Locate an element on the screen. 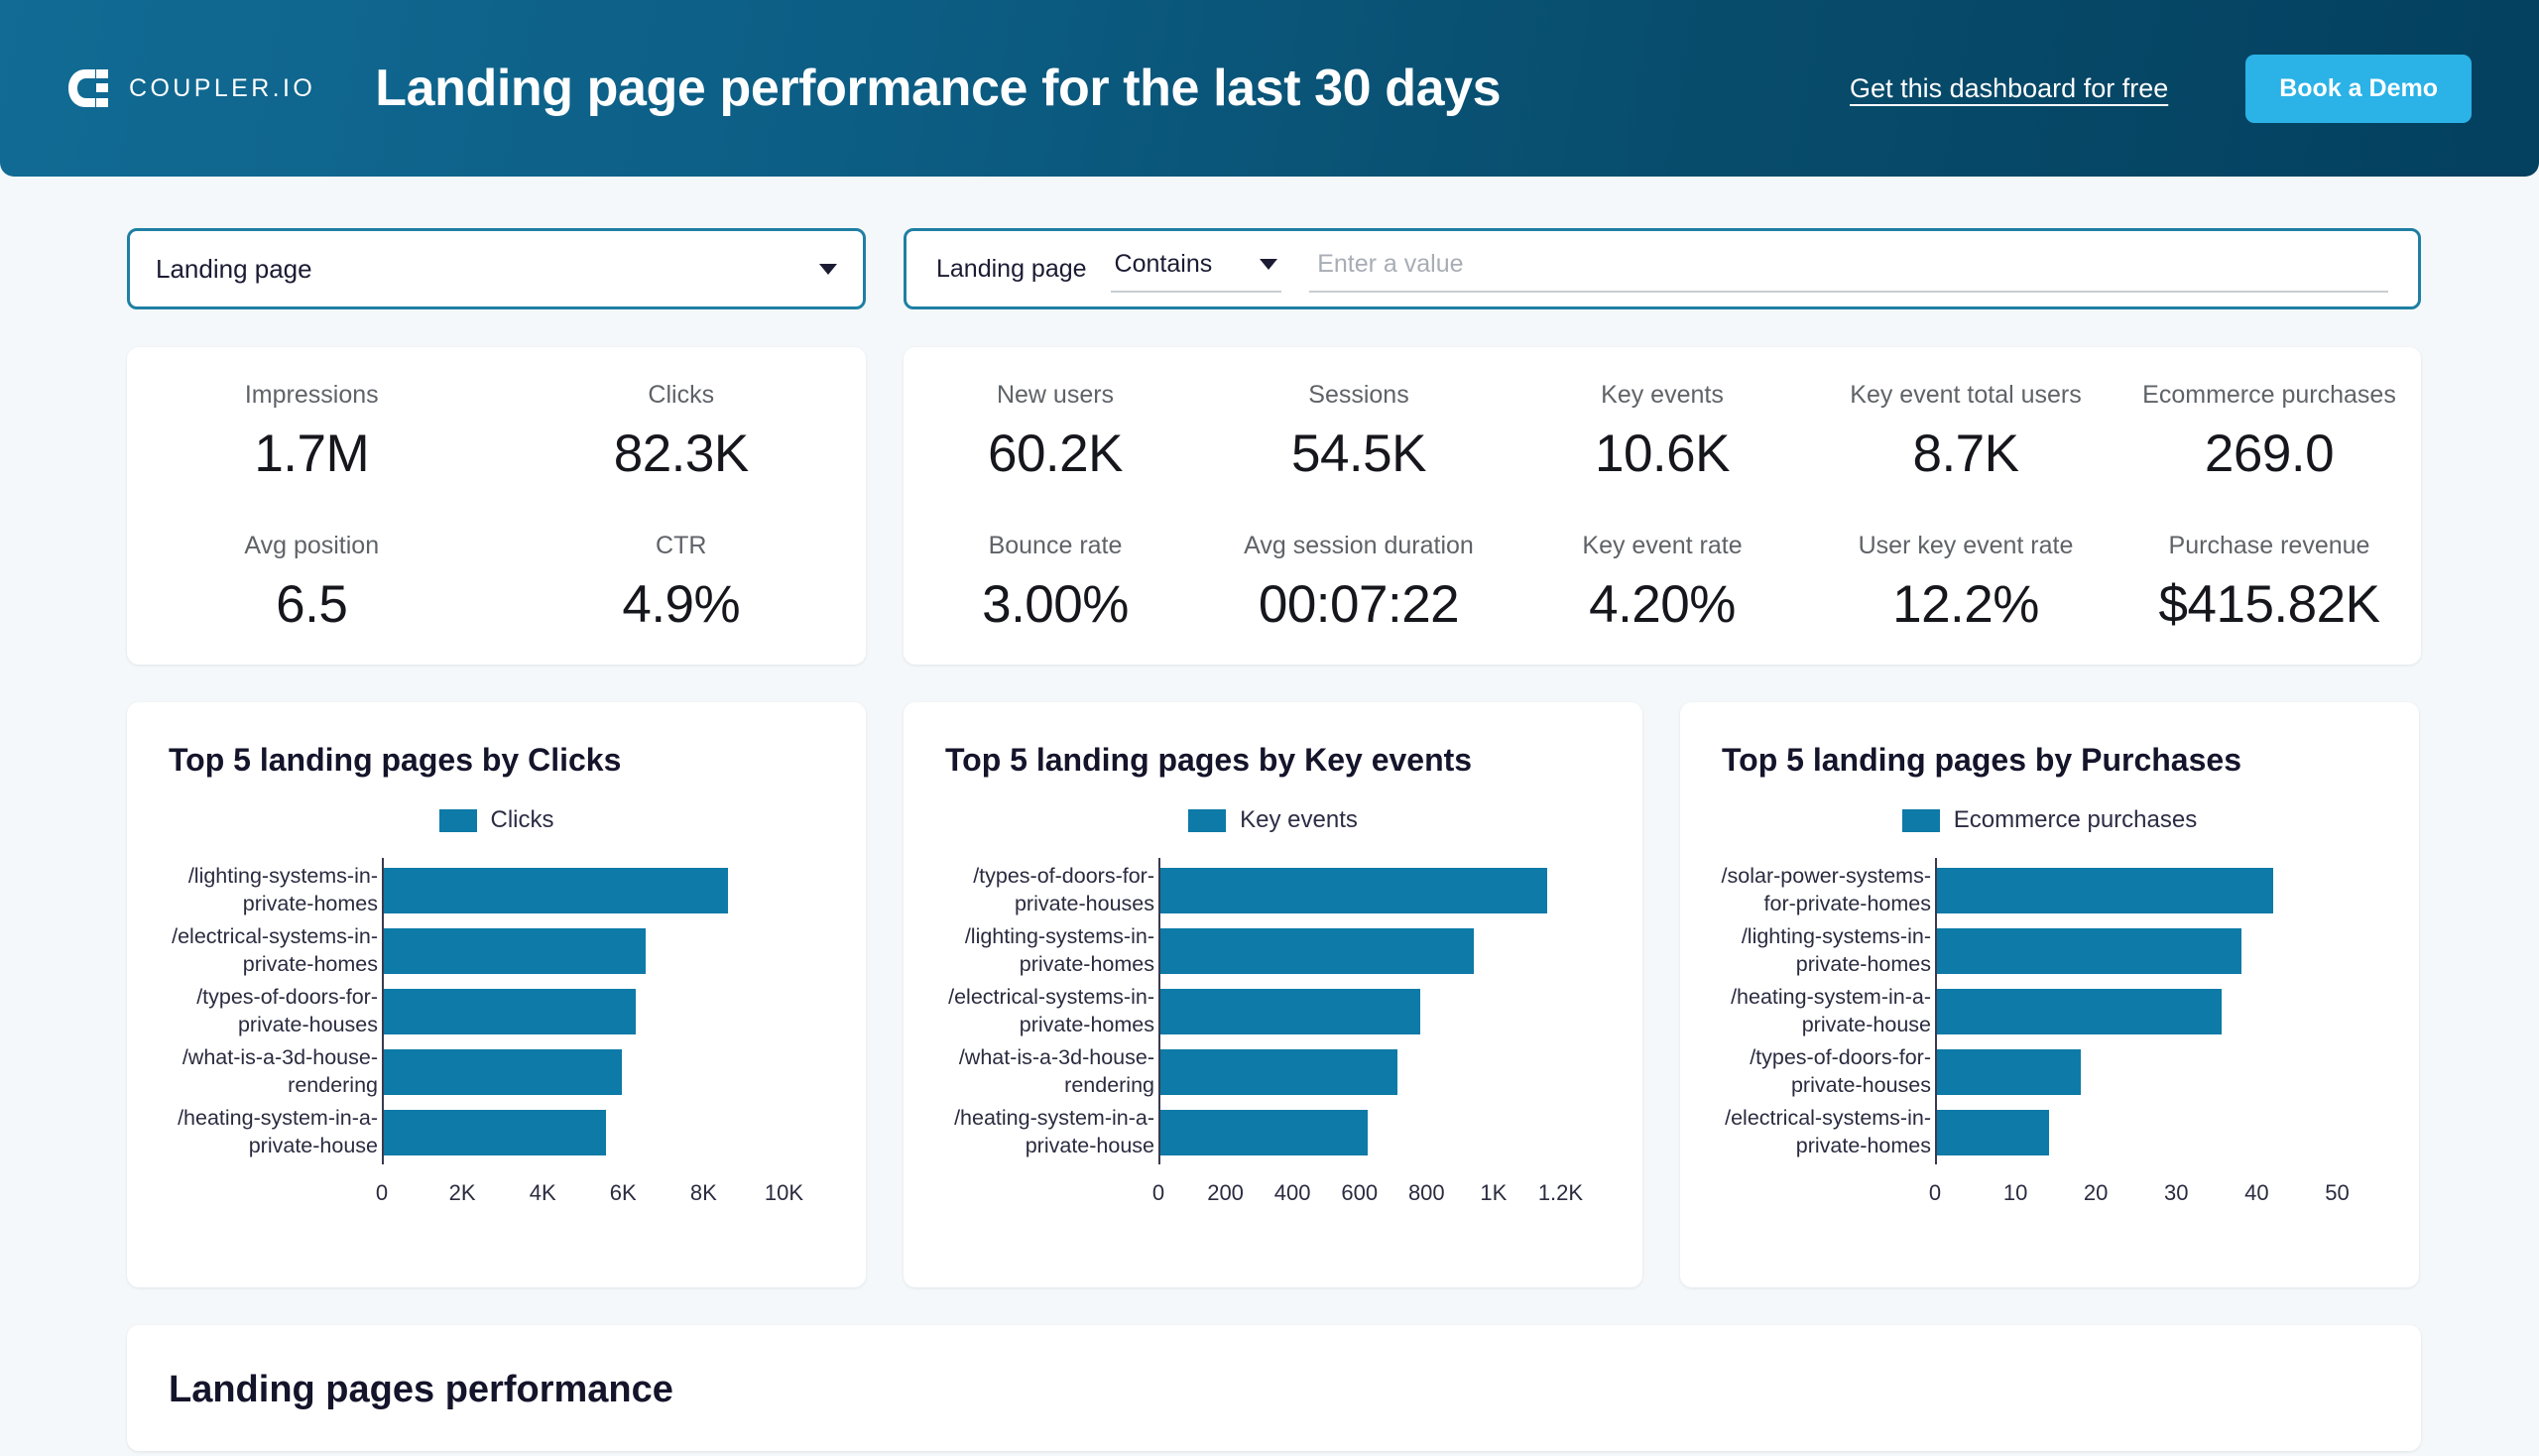 The width and height of the screenshot is (2539, 1456). chart-title: Top 5 landing pages by Key events is located at coordinates (1209, 760).